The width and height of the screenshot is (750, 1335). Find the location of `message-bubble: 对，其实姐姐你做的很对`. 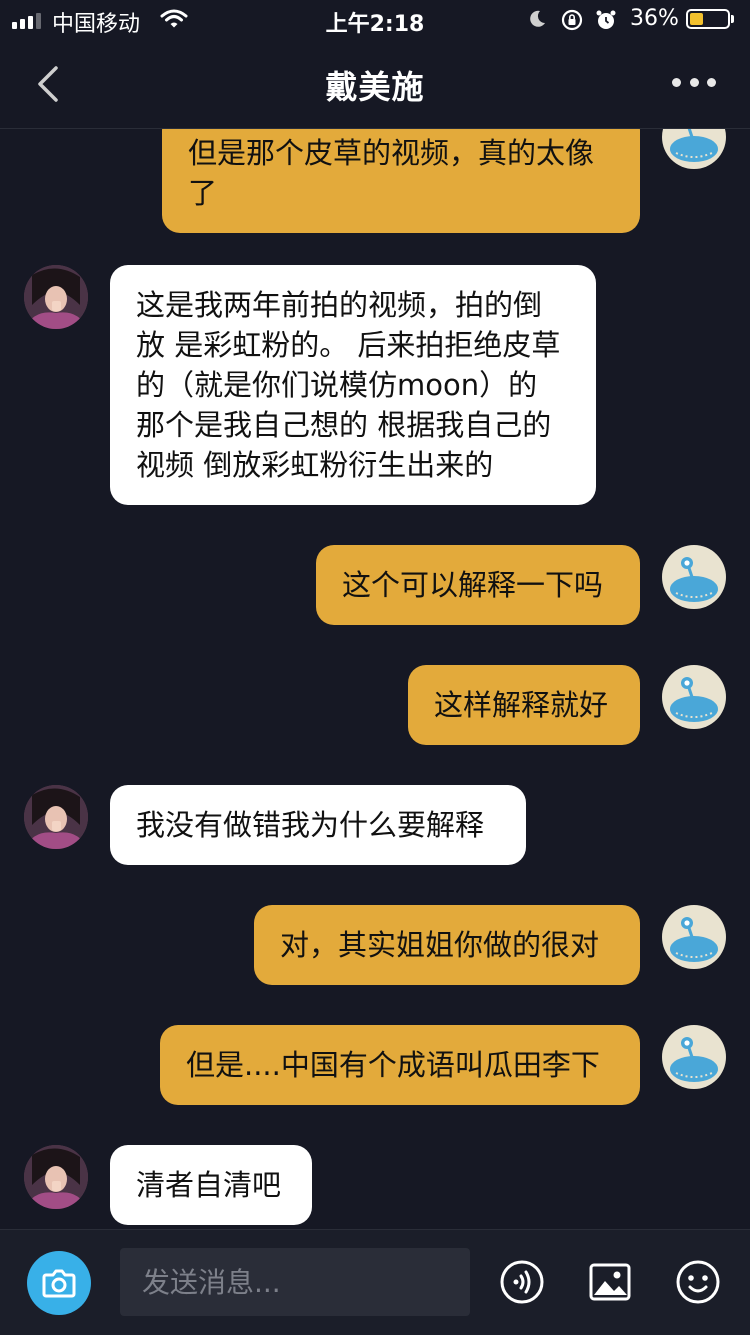

message-bubble: 对，其实姐姐你做的很对 is located at coordinates (447, 945).